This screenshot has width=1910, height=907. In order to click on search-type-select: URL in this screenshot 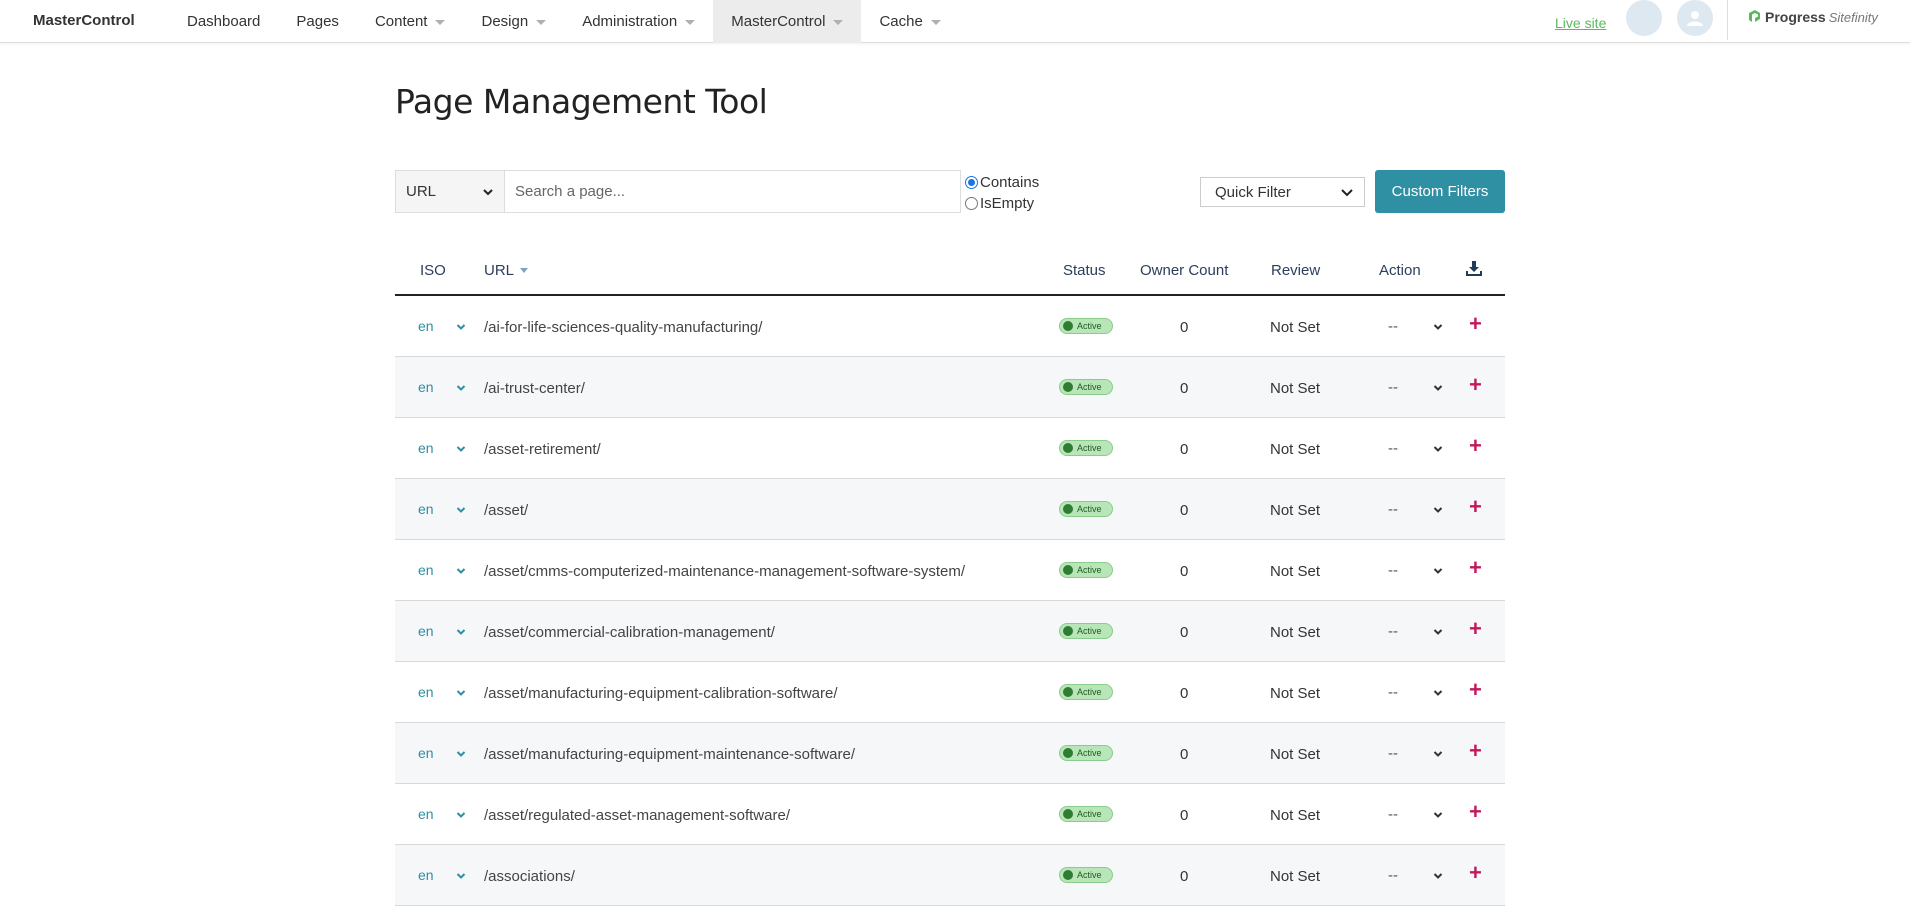, I will do `click(450, 191)`.